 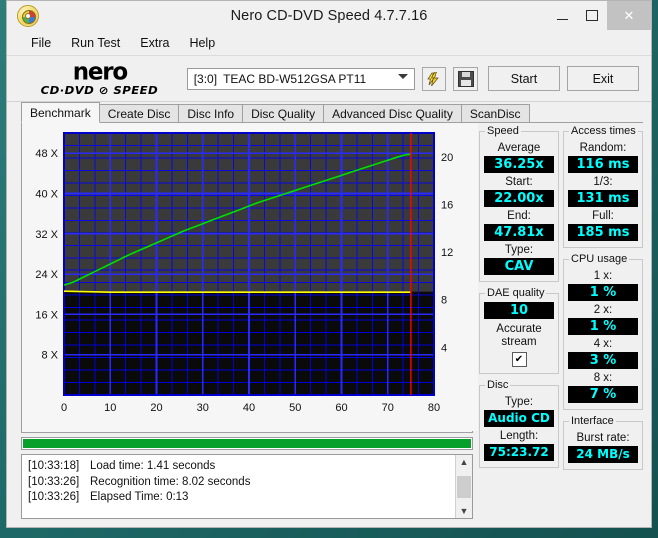 I want to click on dae-quality-legend: DAE quality, so click(x=516, y=293).